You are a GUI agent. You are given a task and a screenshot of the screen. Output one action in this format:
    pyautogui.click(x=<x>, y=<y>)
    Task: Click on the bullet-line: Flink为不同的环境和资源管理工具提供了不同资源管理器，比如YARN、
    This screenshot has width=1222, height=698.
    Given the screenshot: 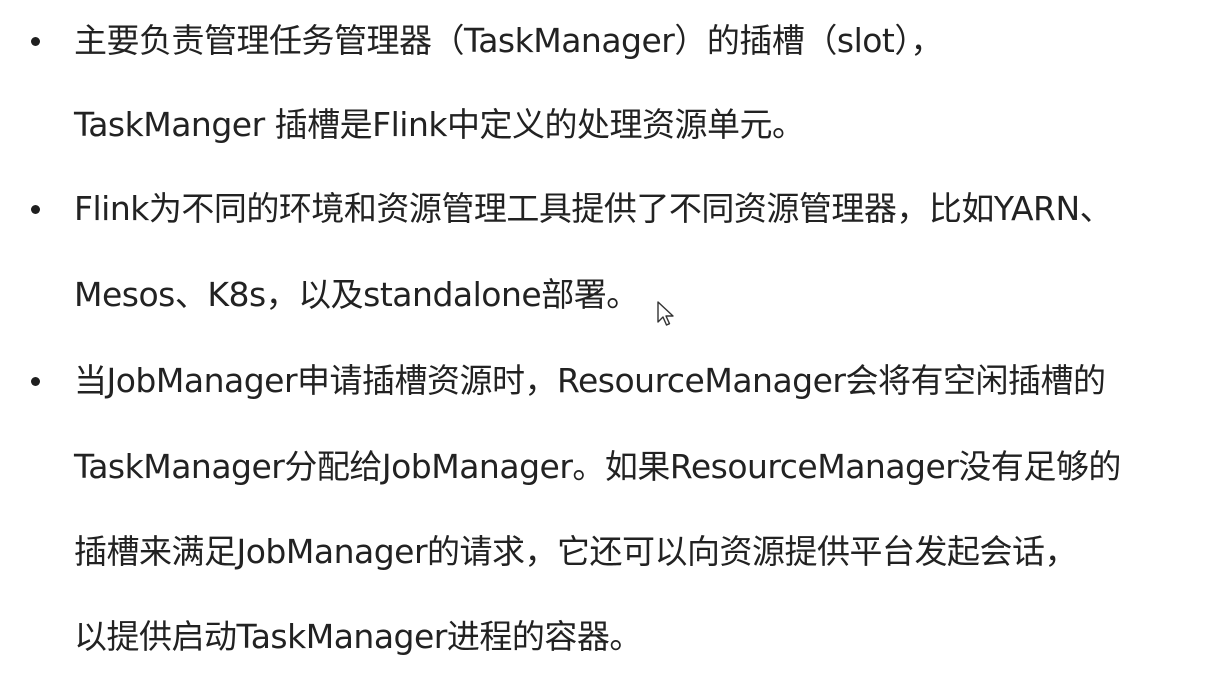 What is the action you would take?
    pyautogui.click(x=593, y=208)
    